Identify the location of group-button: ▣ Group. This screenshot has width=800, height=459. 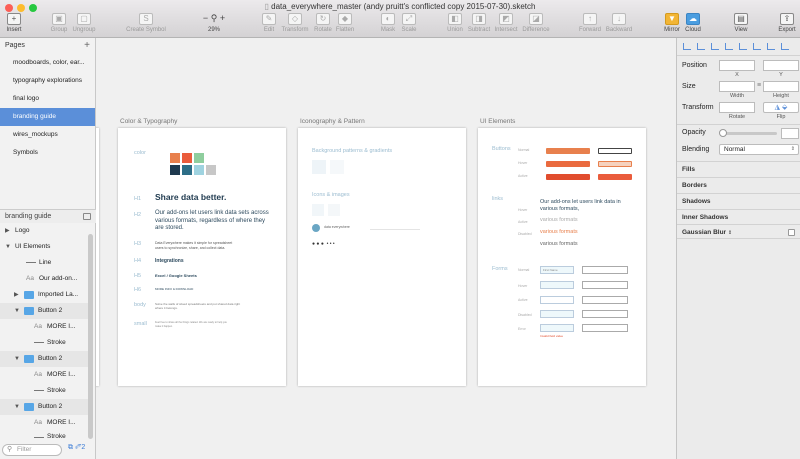
(59, 23).